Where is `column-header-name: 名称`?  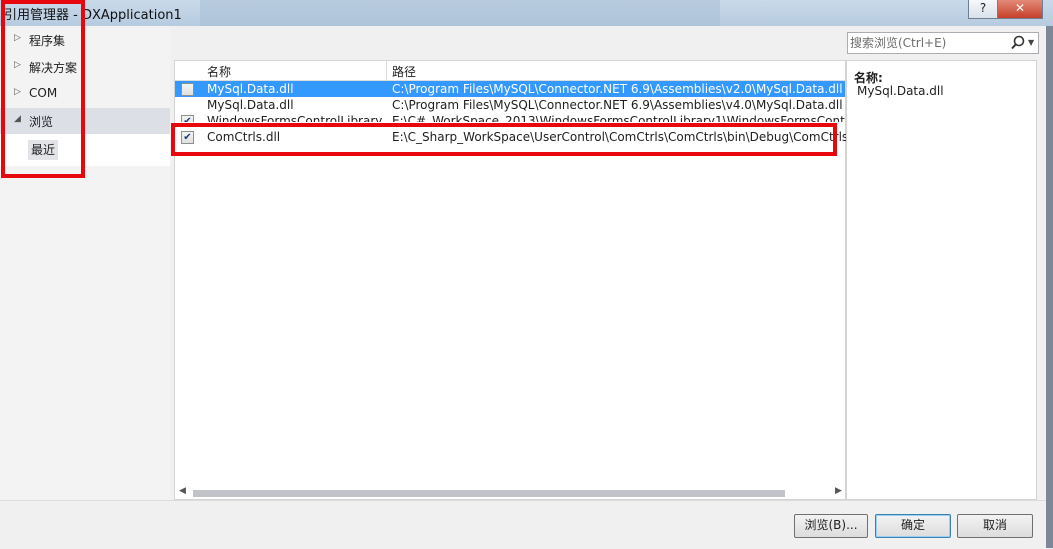
column-header-name: 名称 is located at coordinates (219, 71).